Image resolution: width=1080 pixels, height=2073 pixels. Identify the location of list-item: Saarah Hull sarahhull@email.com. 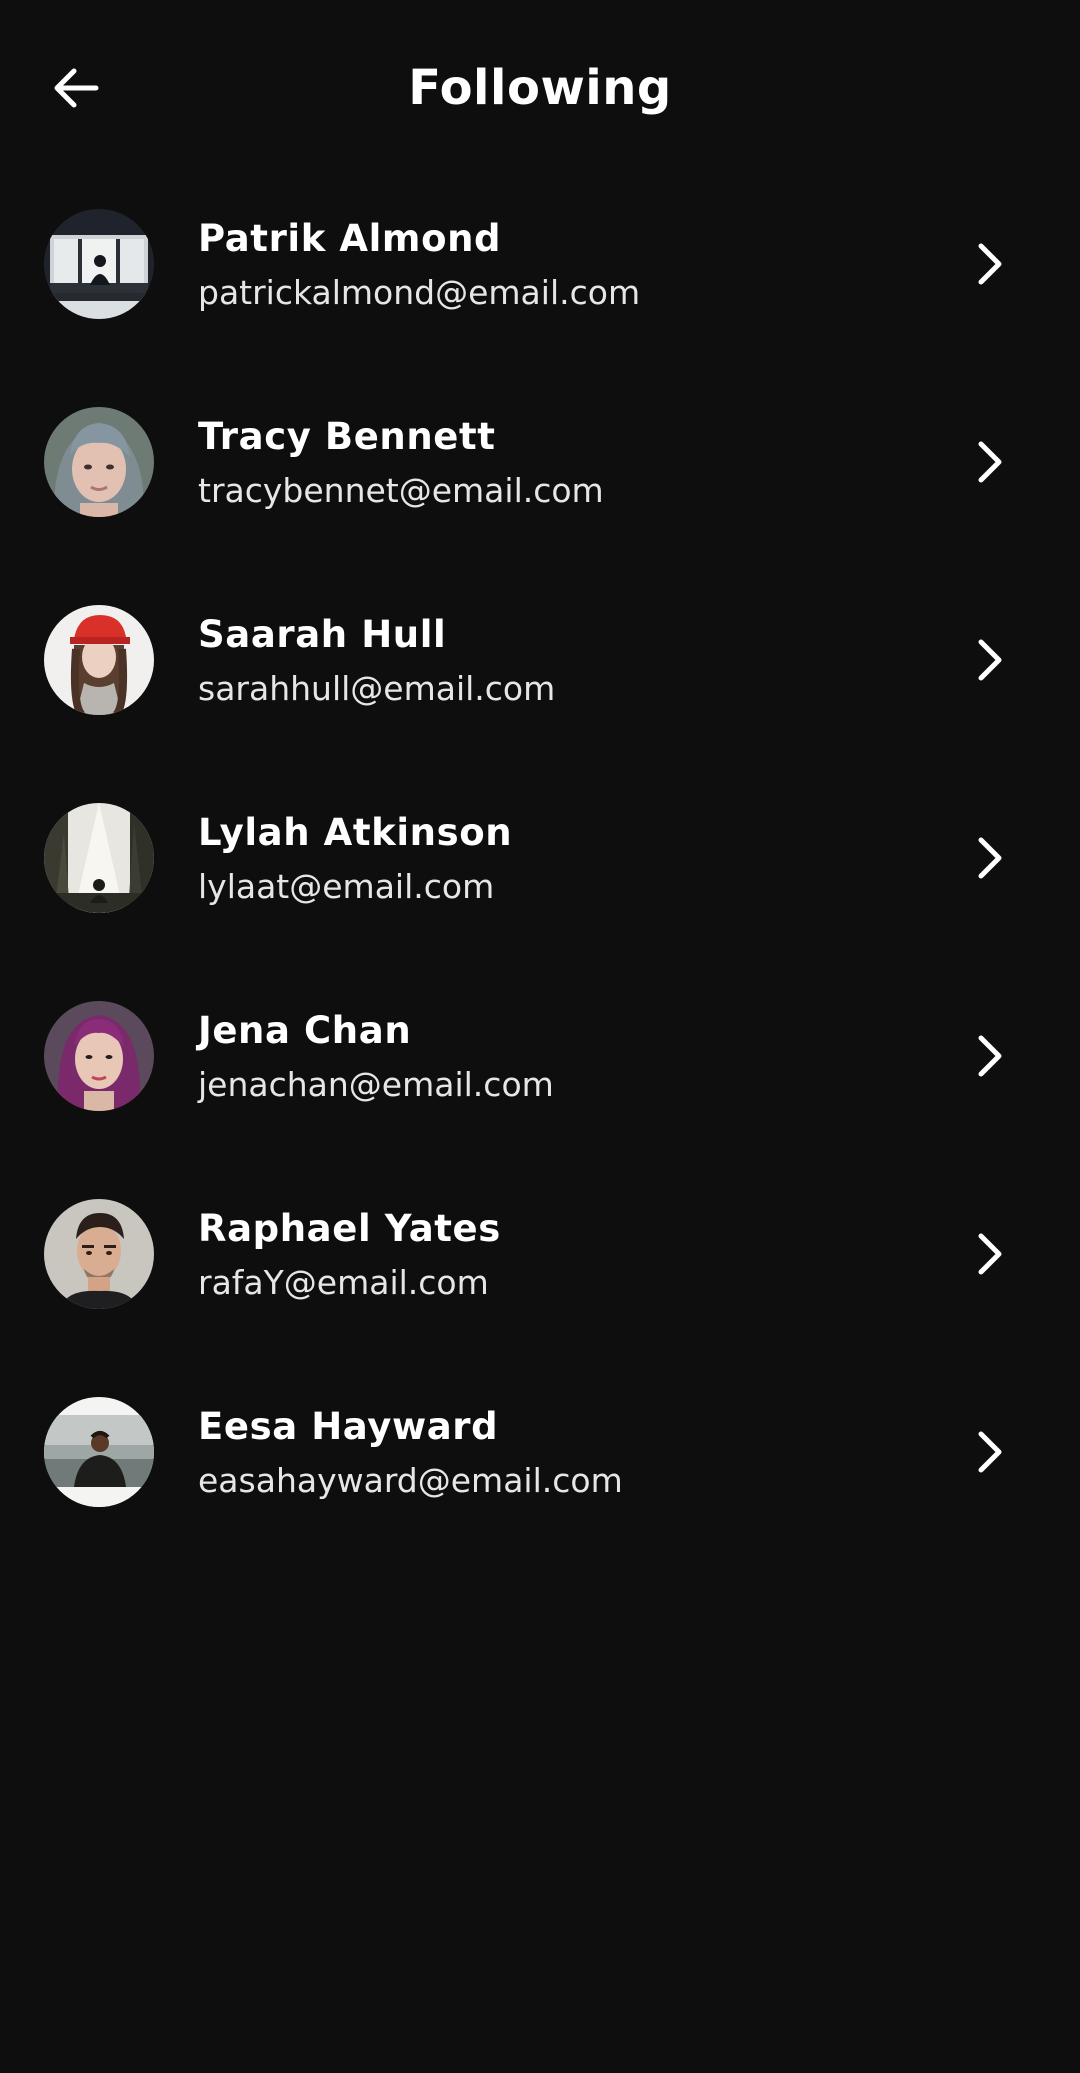
(540, 693).